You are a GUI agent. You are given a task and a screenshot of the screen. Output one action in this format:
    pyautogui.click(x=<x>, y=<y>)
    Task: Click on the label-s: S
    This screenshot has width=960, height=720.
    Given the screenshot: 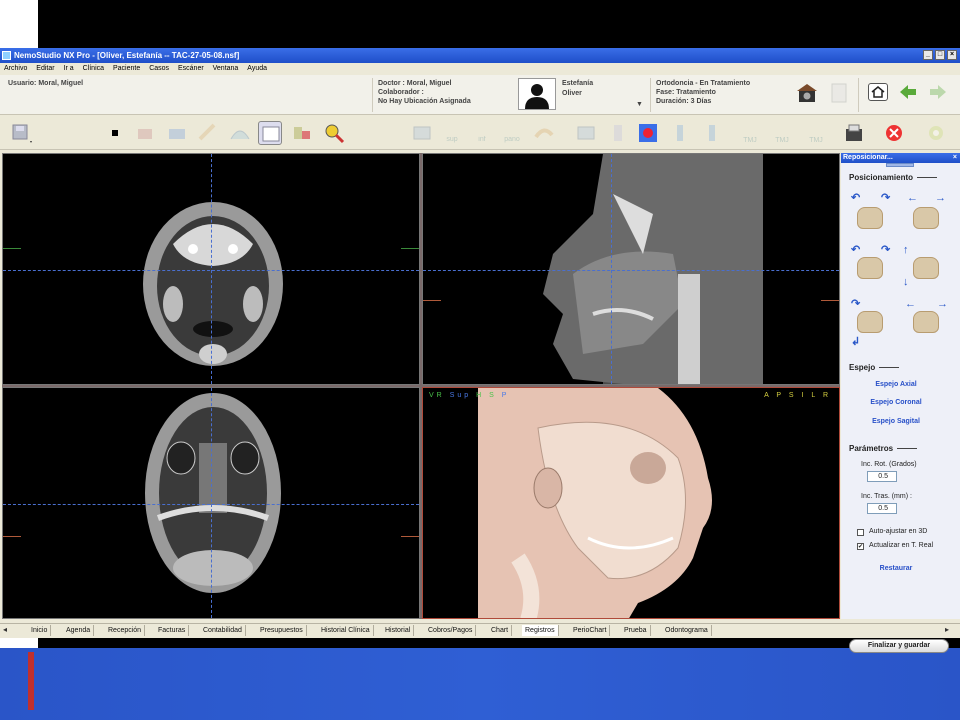 What is the action you would take?
    pyautogui.click(x=493, y=395)
    